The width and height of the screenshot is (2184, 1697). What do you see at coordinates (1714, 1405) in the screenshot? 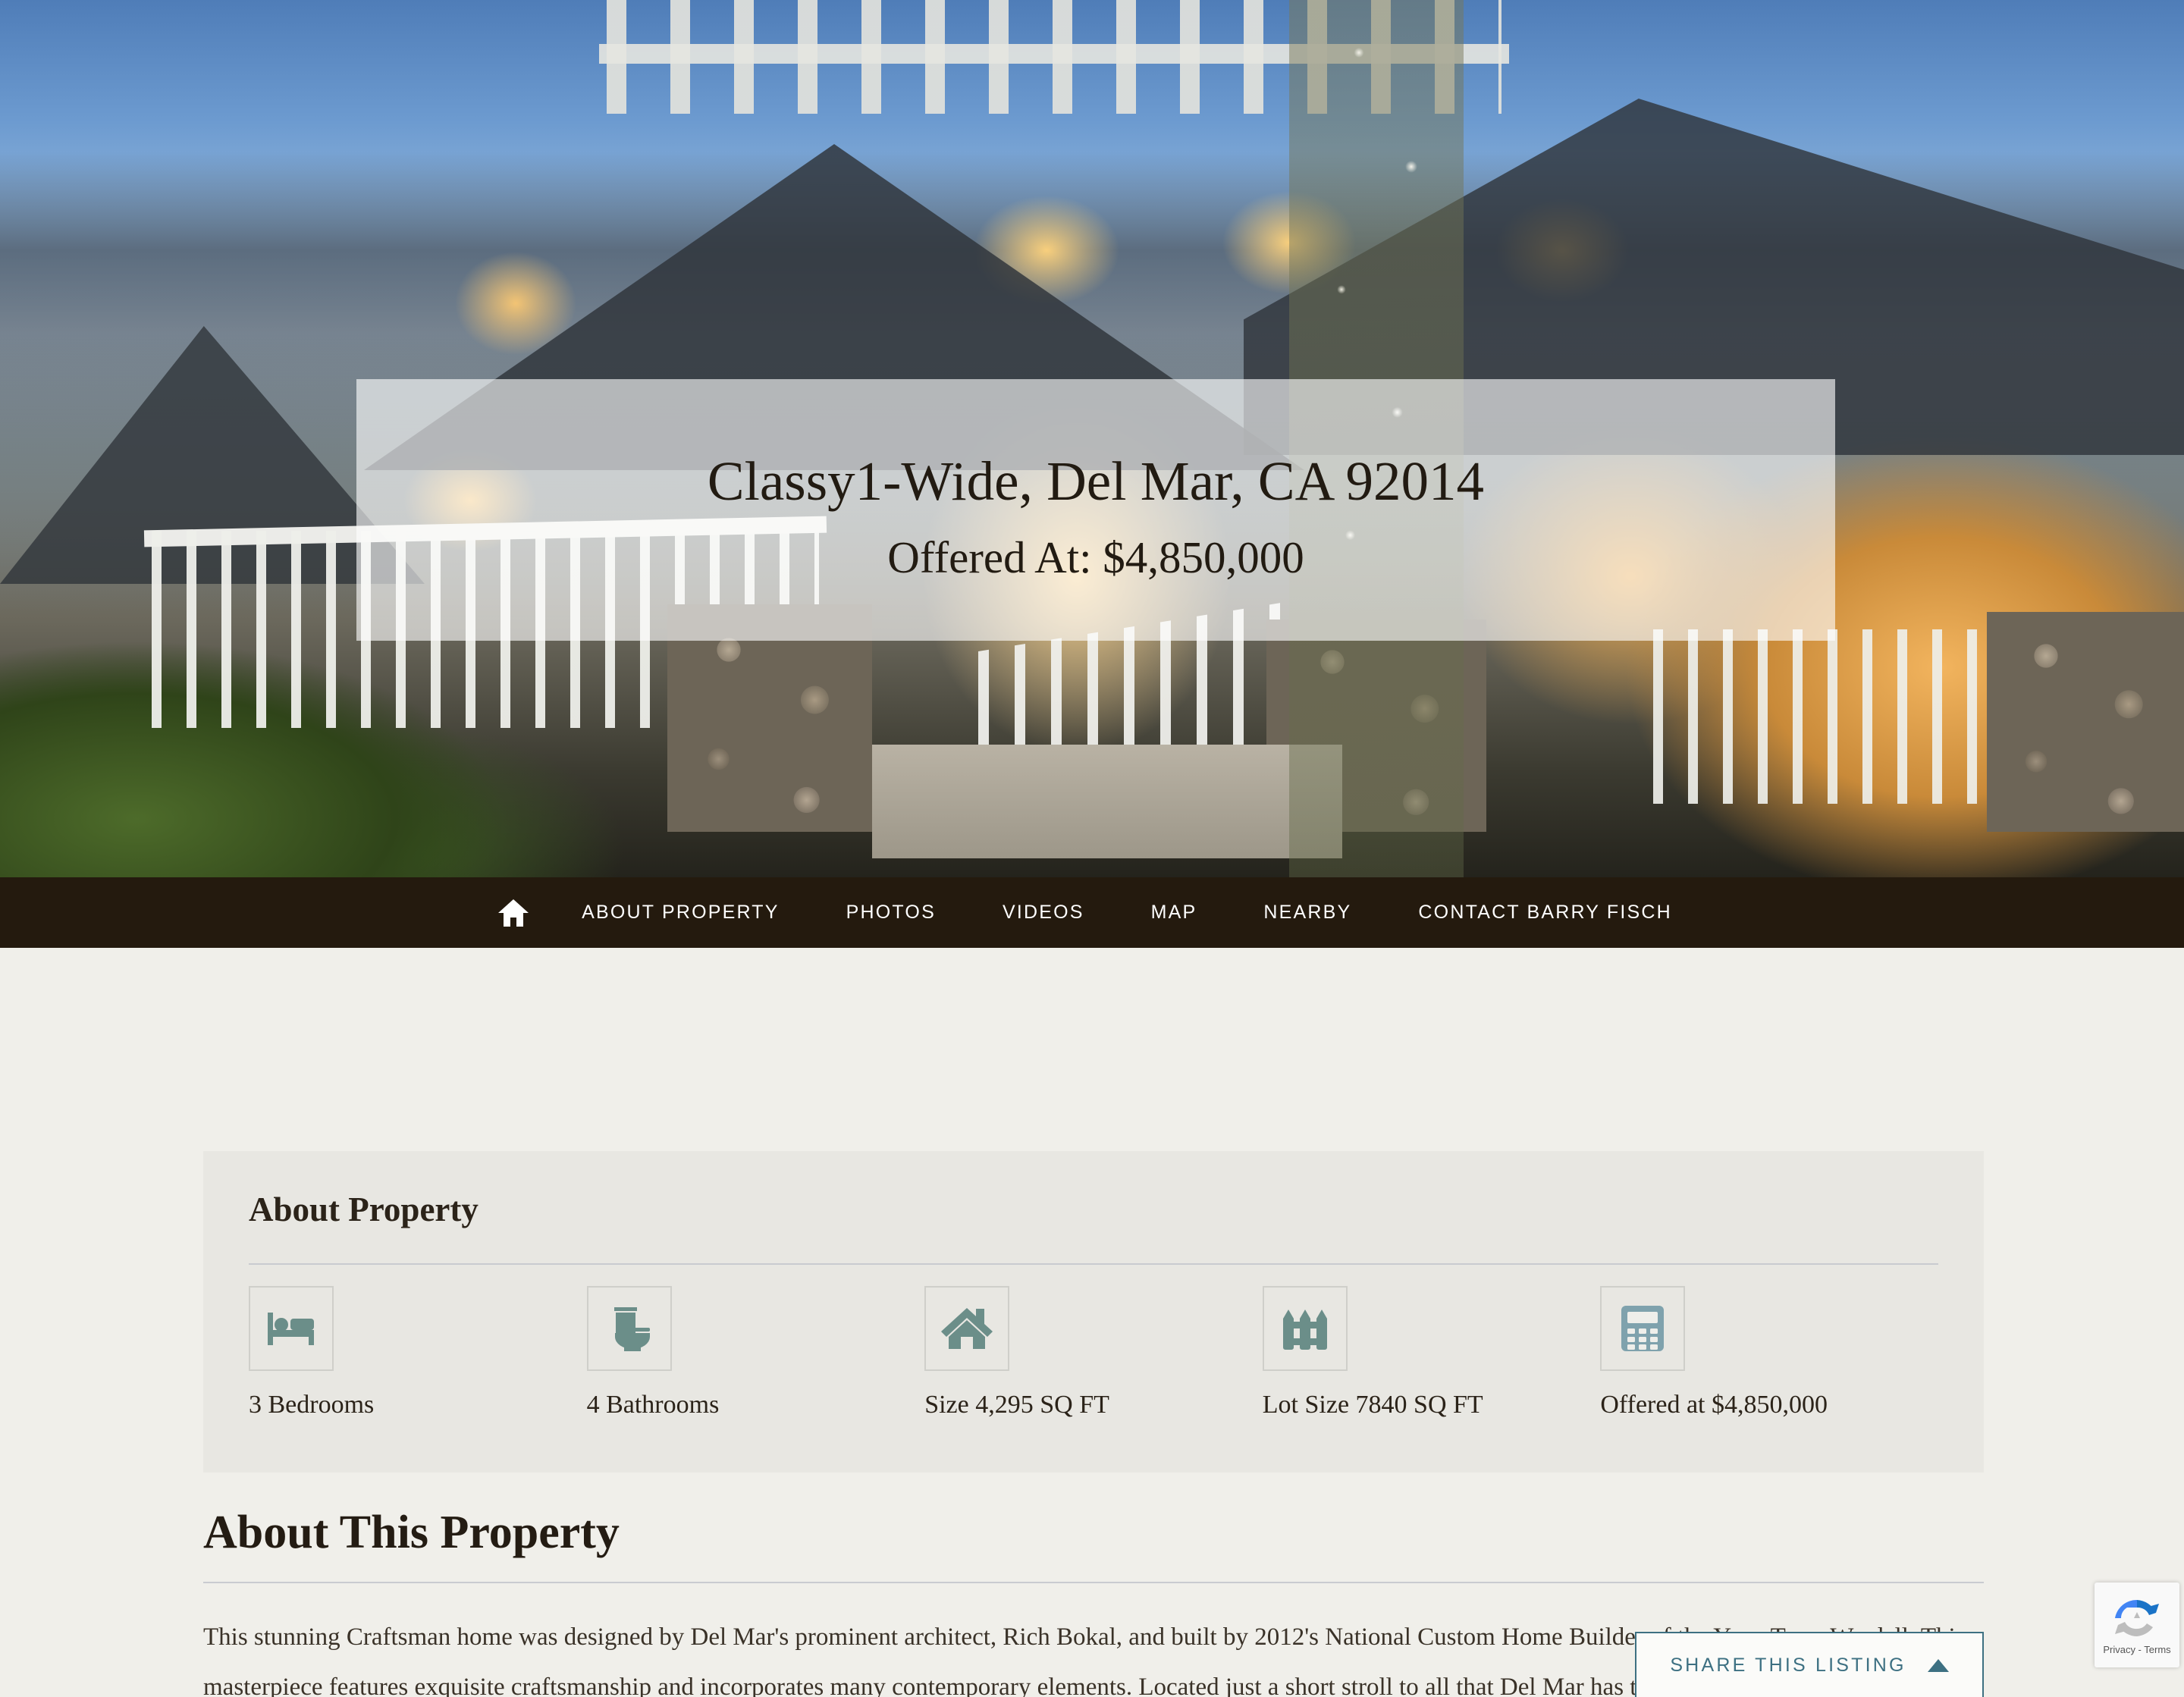
I see `offered-price-label: Offered at $4,850,000` at bounding box center [1714, 1405].